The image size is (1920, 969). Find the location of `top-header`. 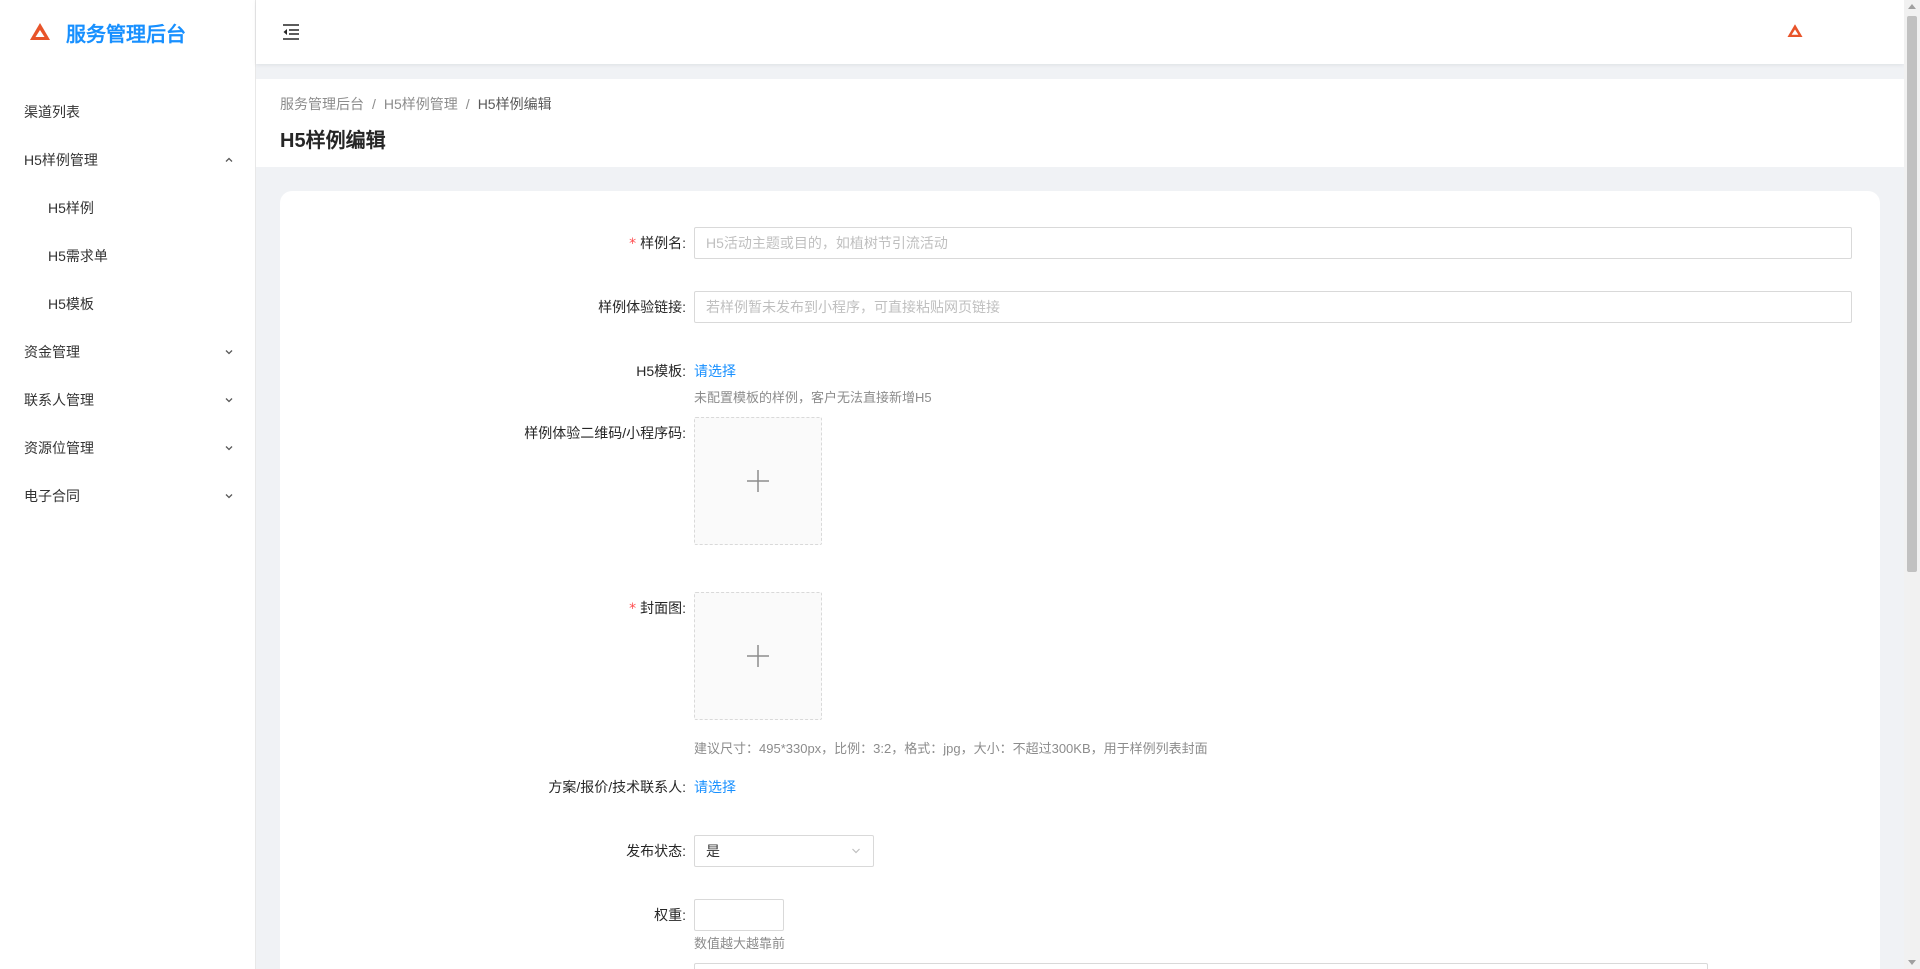

top-header is located at coordinates (1080, 32).